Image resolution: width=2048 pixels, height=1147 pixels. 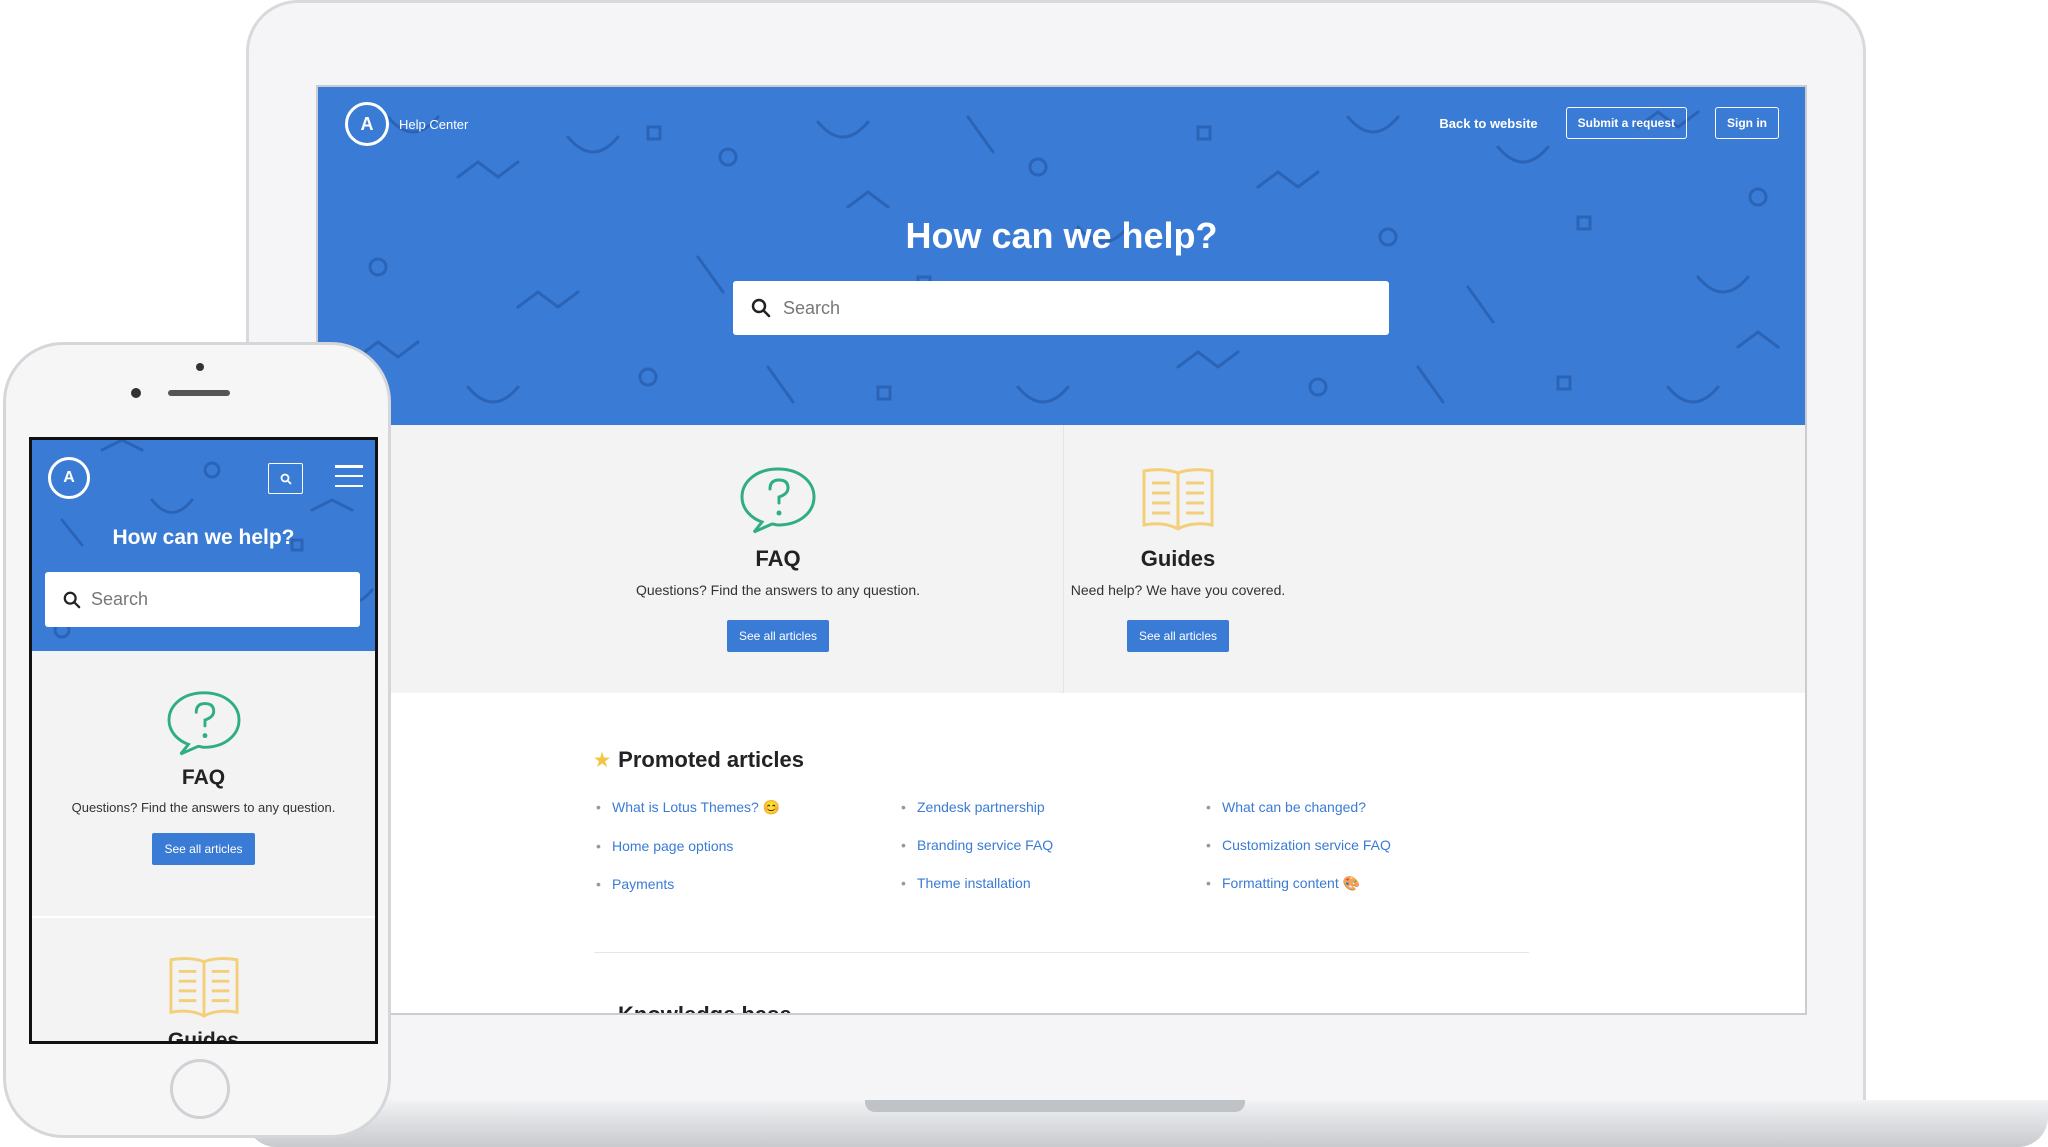 I want to click on submit-request-button: Submit a request, so click(x=1626, y=123).